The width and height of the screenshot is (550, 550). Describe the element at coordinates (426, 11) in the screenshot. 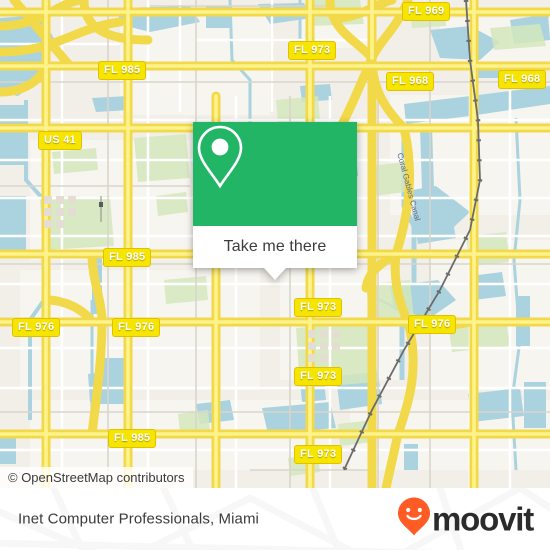

I see `road-shield: FL 969` at that location.